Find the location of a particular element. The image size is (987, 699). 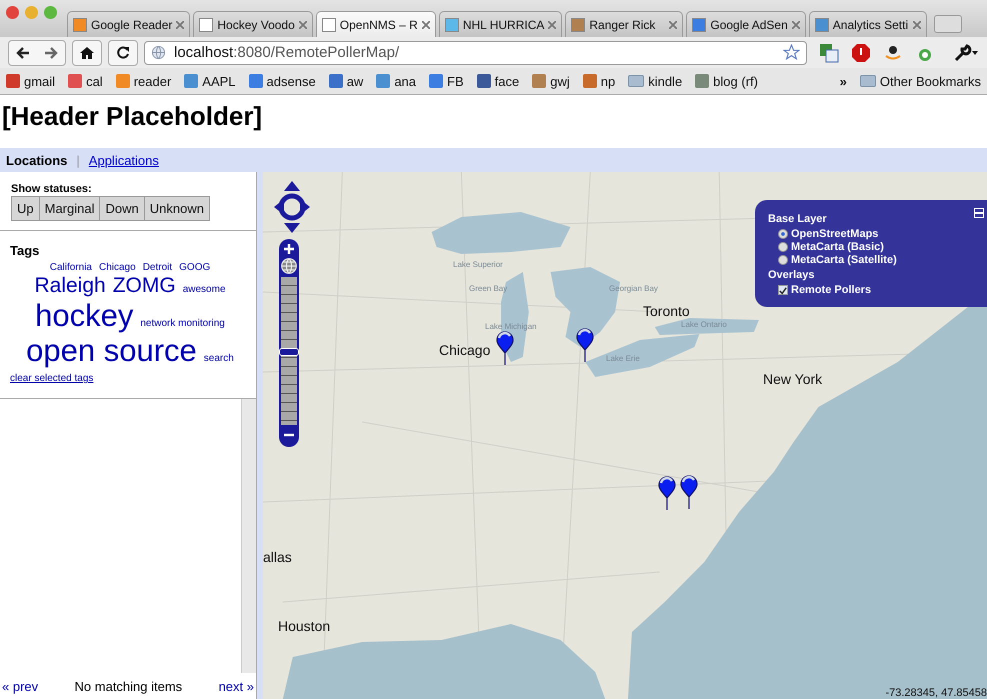

mouse-coordinates: -73.28345, 47.85458 is located at coordinates (936, 693).